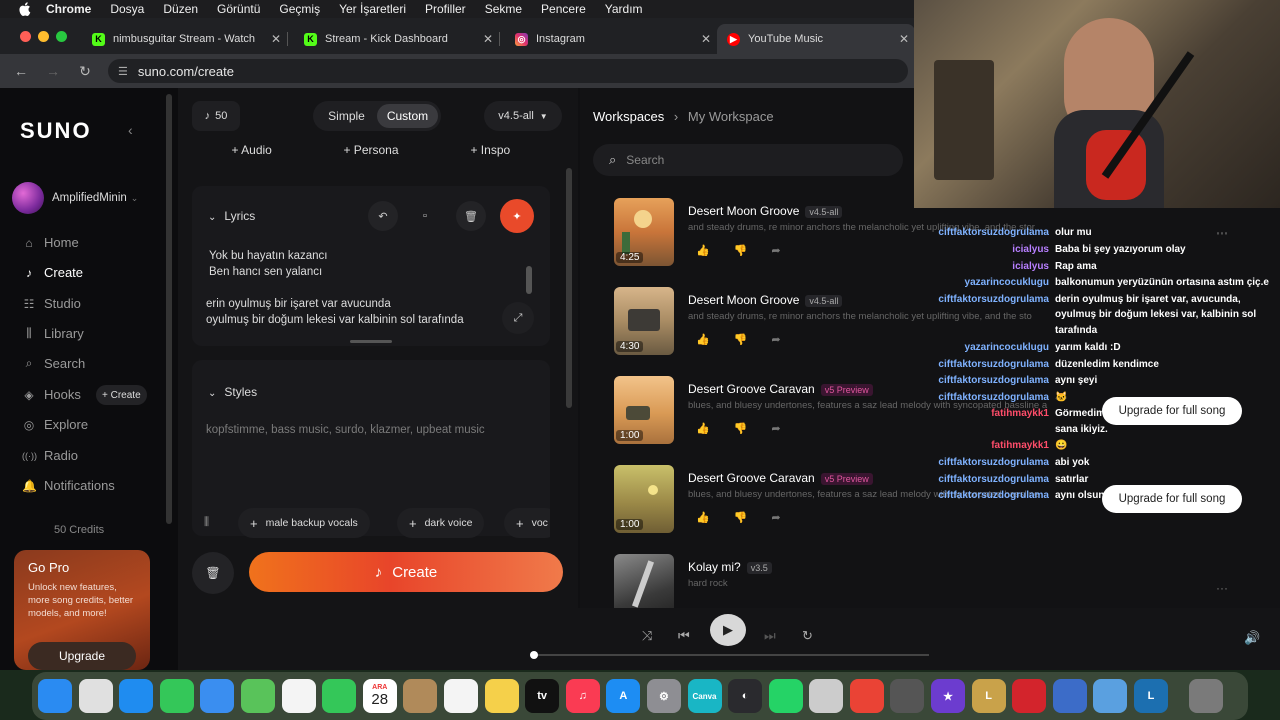 This screenshot has width=1280, height=720. I want to click on notes-icon, so click(501, 696).